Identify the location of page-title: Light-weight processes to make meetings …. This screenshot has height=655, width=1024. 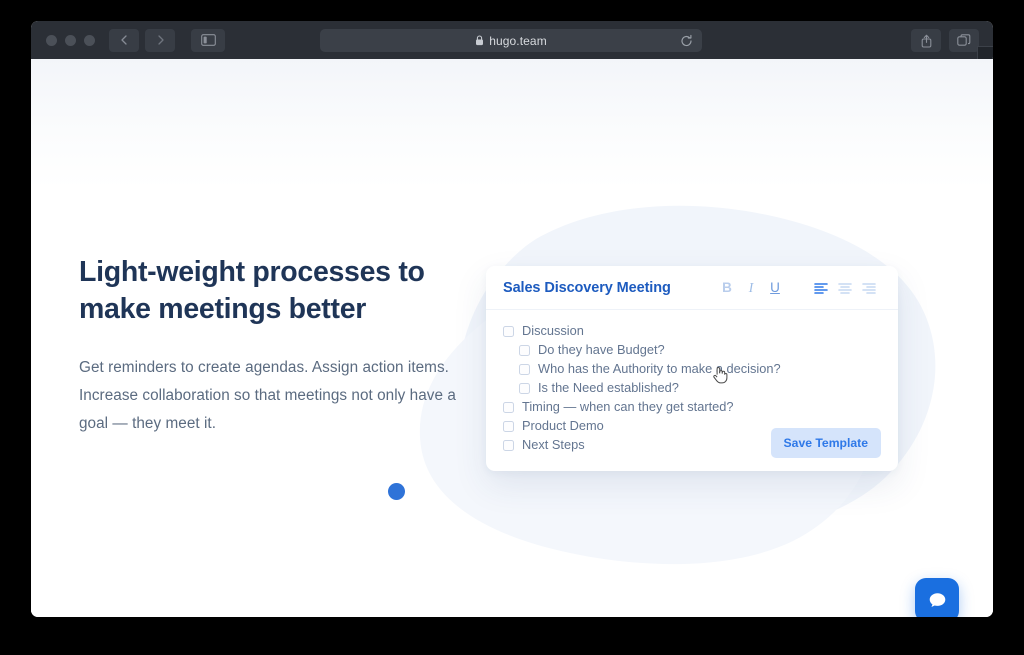
(252, 290).